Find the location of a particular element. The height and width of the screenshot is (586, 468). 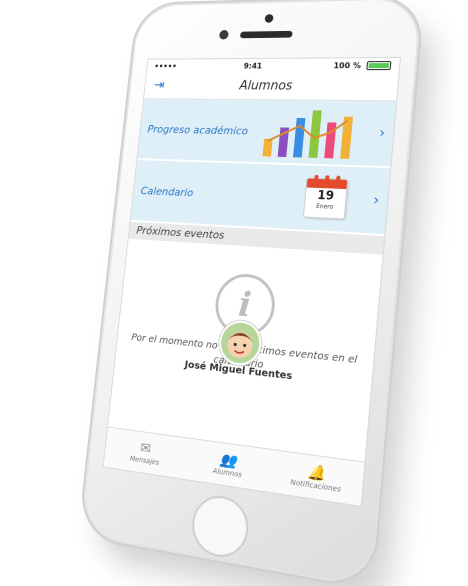

progress-row: Progreso académico › is located at coordinates (266, 133).